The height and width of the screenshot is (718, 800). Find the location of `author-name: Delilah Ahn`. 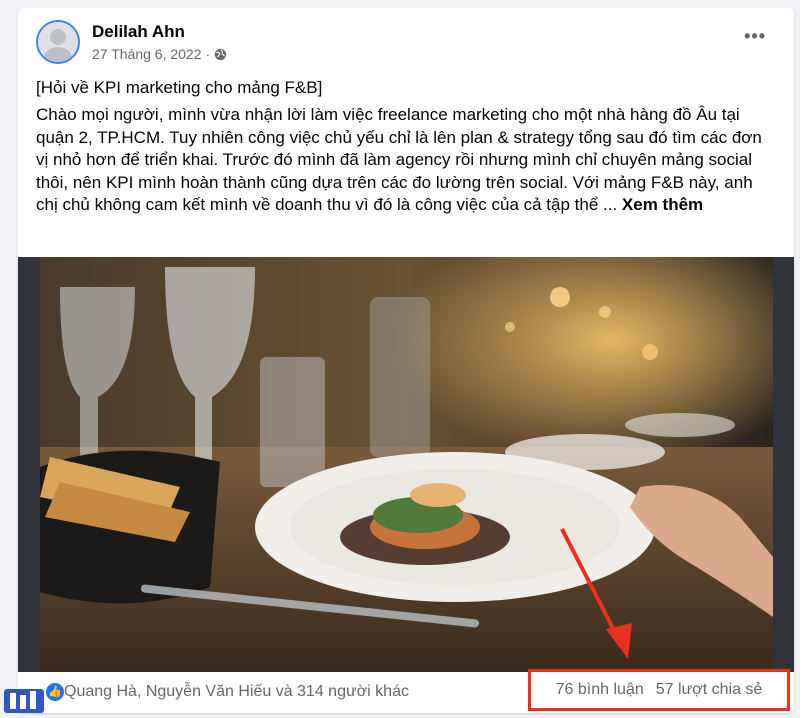

author-name: Delilah Ahn is located at coordinates (138, 32).